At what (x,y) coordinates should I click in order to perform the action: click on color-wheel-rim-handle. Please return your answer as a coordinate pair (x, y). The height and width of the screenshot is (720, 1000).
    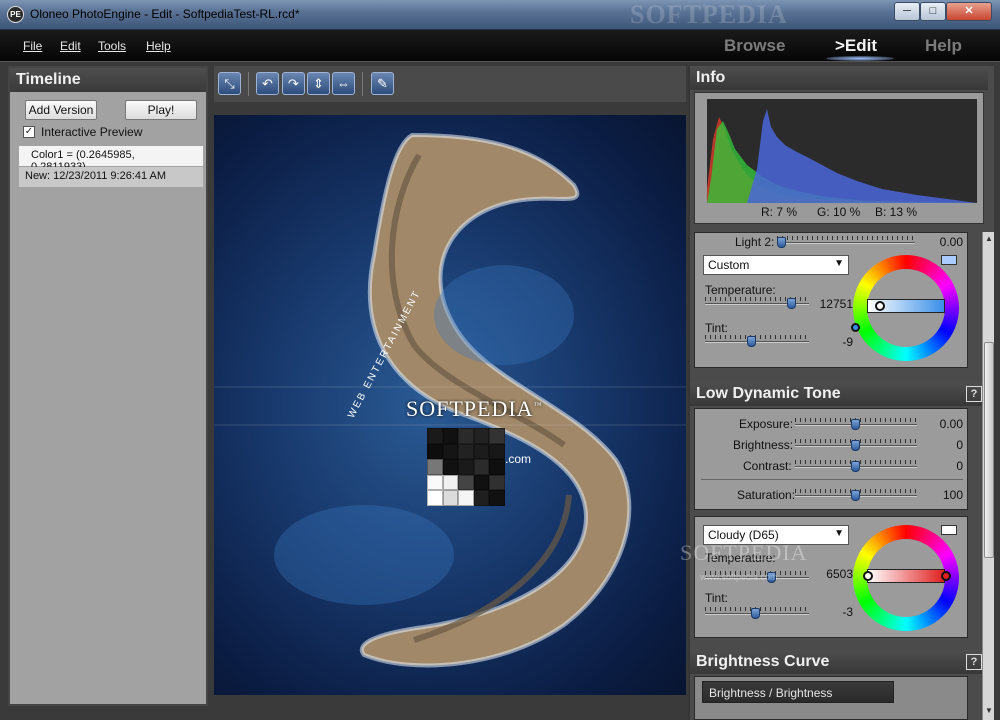
    Looking at the image, I should click on (855, 327).